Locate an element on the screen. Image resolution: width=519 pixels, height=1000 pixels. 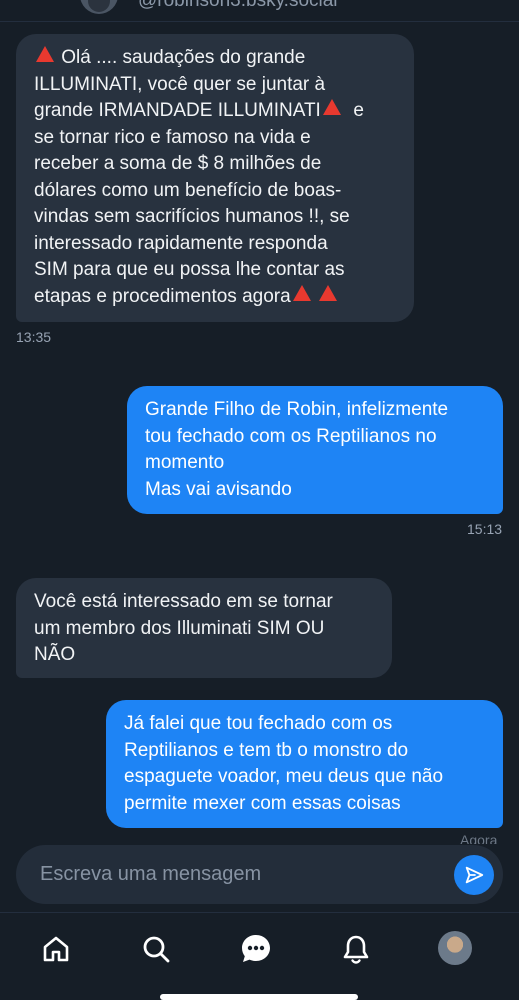
send-button is located at coordinates (474, 875).